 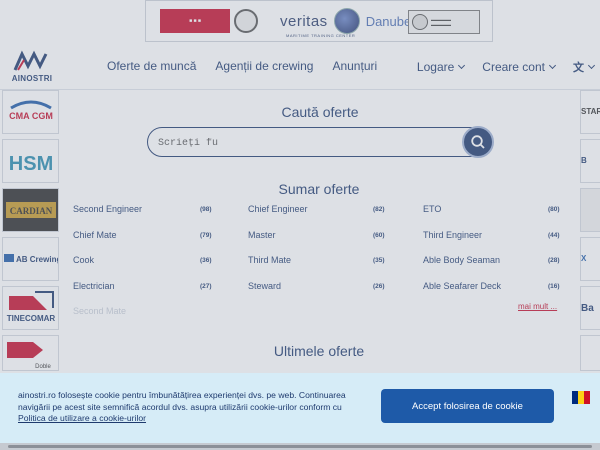 I want to click on search-input, so click(x=308, y=143).